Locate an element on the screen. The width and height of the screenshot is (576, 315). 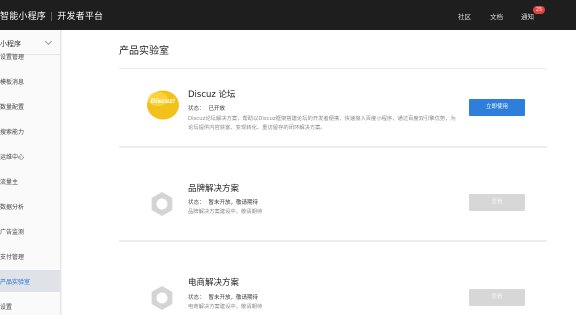
sidebar-item-label: 数据分析 is located at coordinates (12, 207).